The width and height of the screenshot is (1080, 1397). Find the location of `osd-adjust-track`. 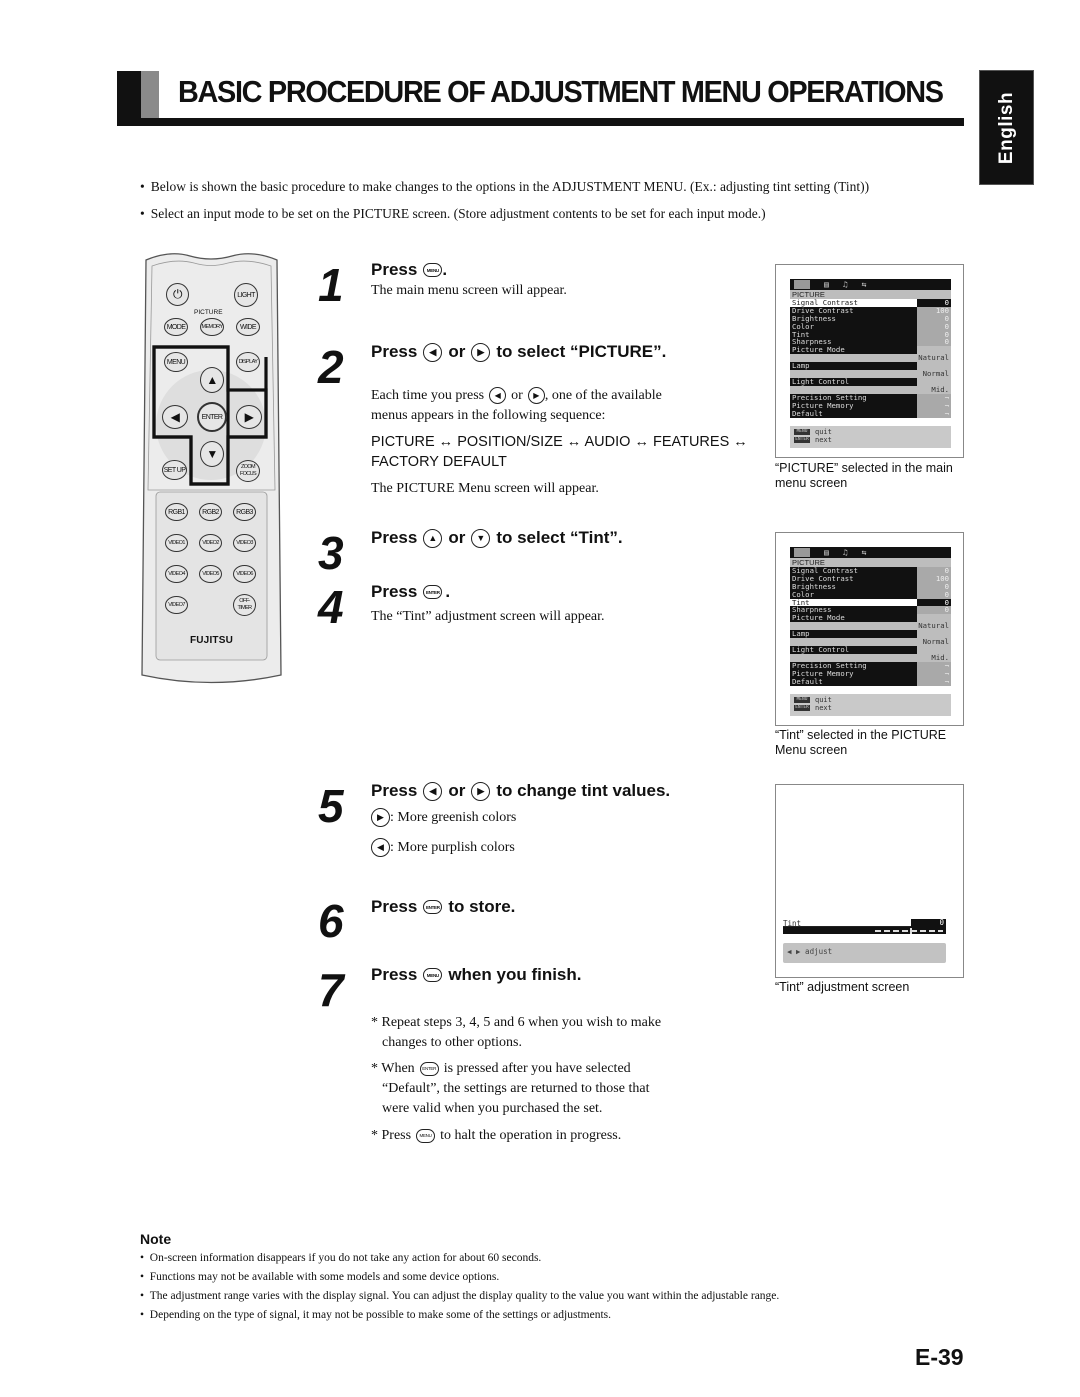

osd-adjust-track is located at coordinates (864, 930).